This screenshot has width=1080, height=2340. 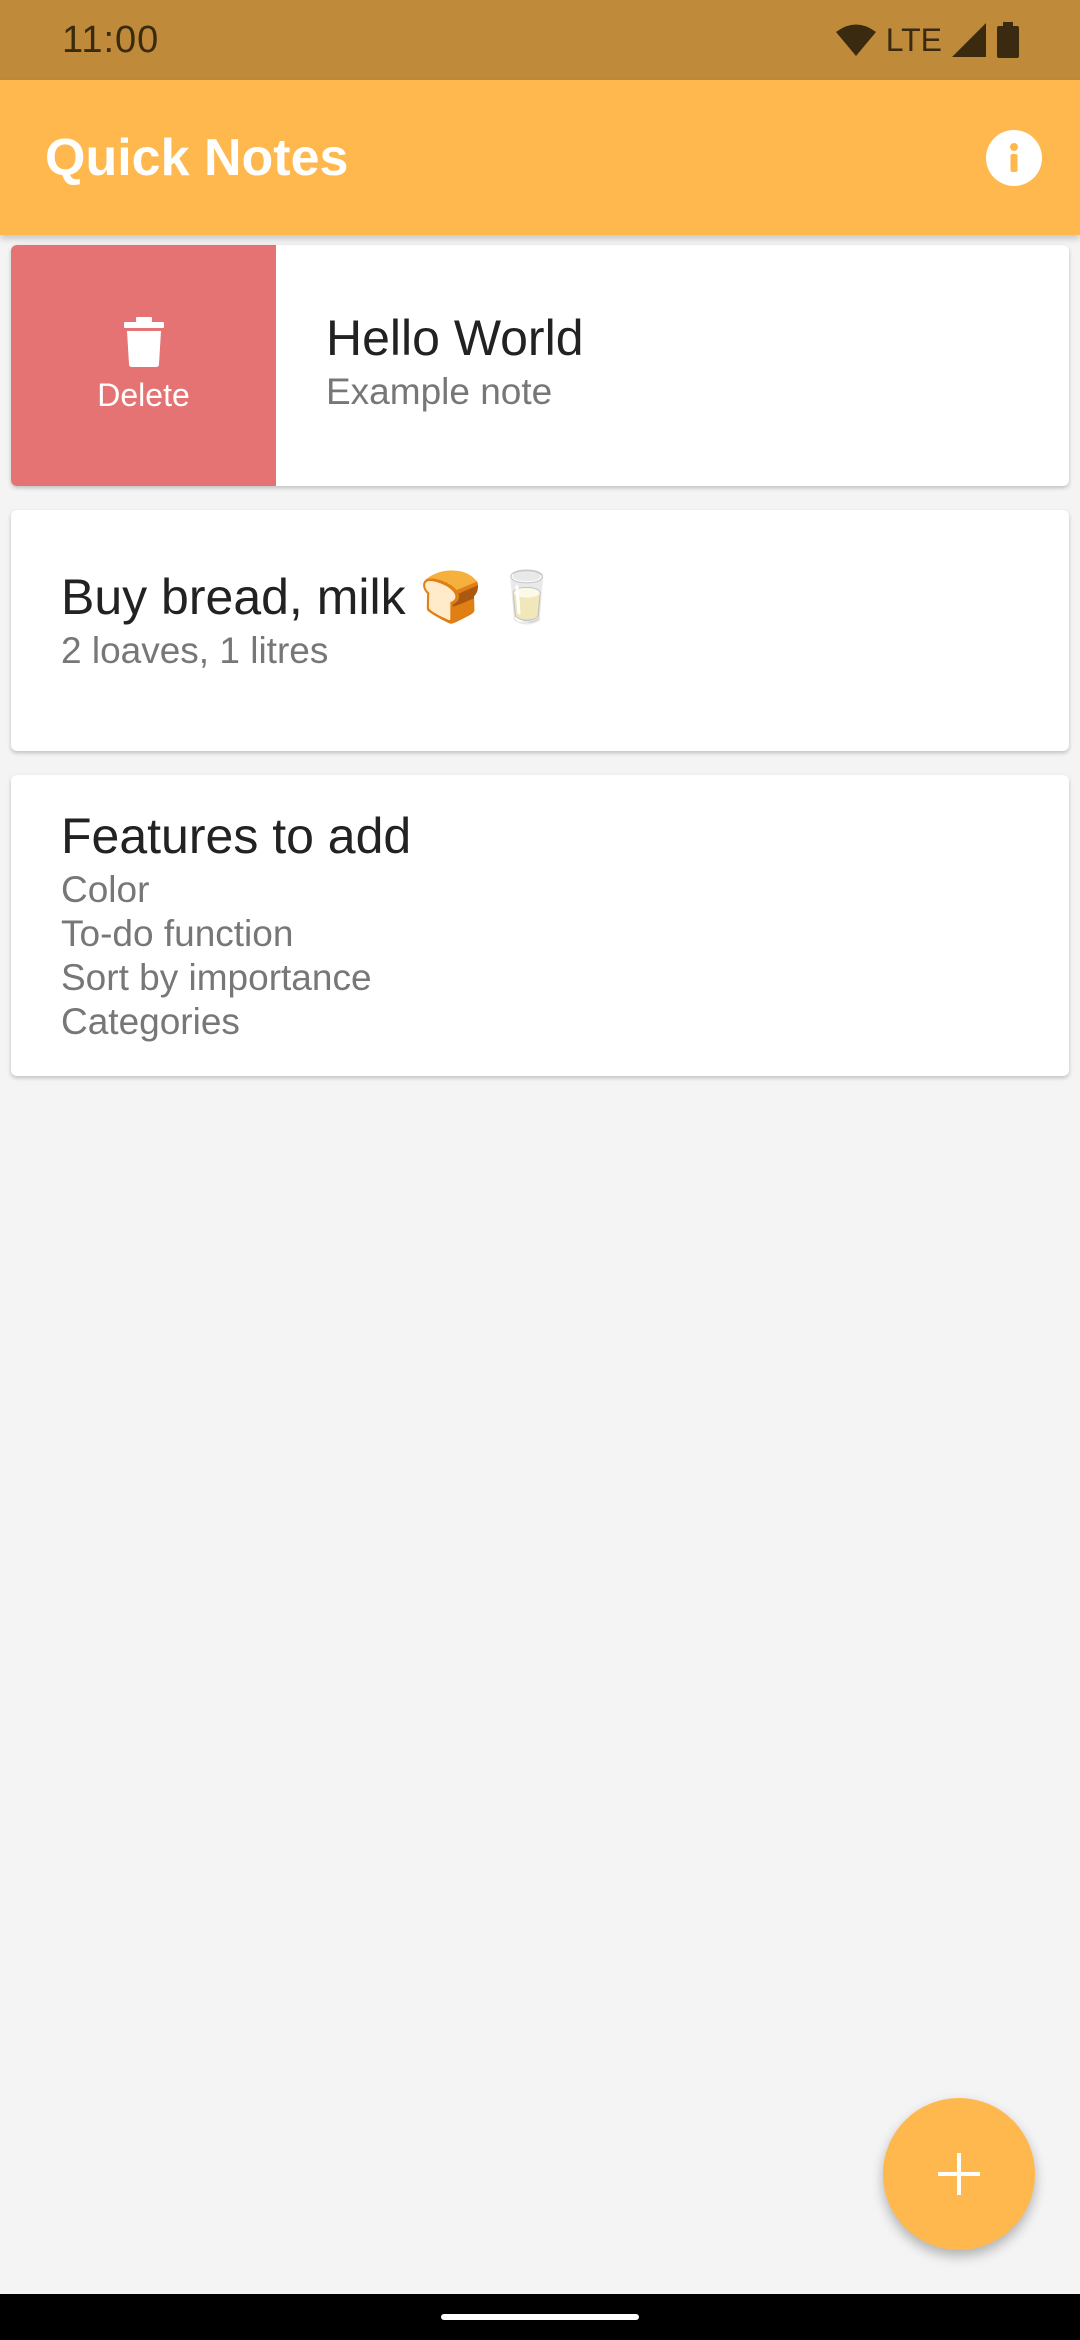 I want to click on delete-label: Delete, so click(x=143, y=395).